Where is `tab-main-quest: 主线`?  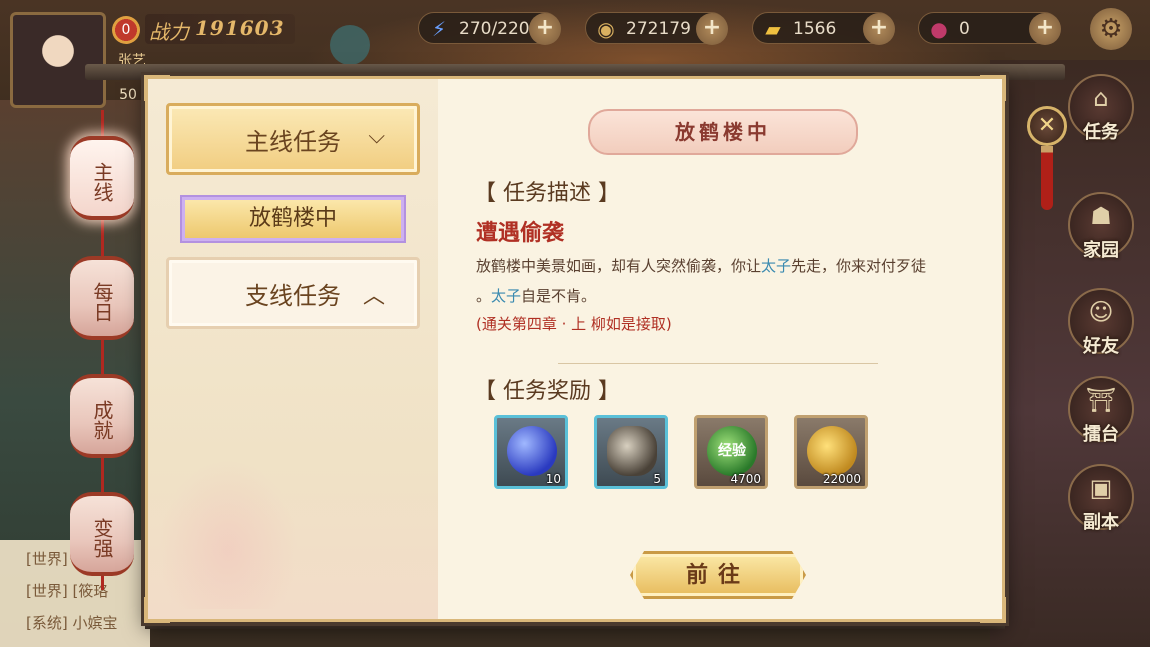
tab-main-quest: 主线 is located at coordinates (102, 178).